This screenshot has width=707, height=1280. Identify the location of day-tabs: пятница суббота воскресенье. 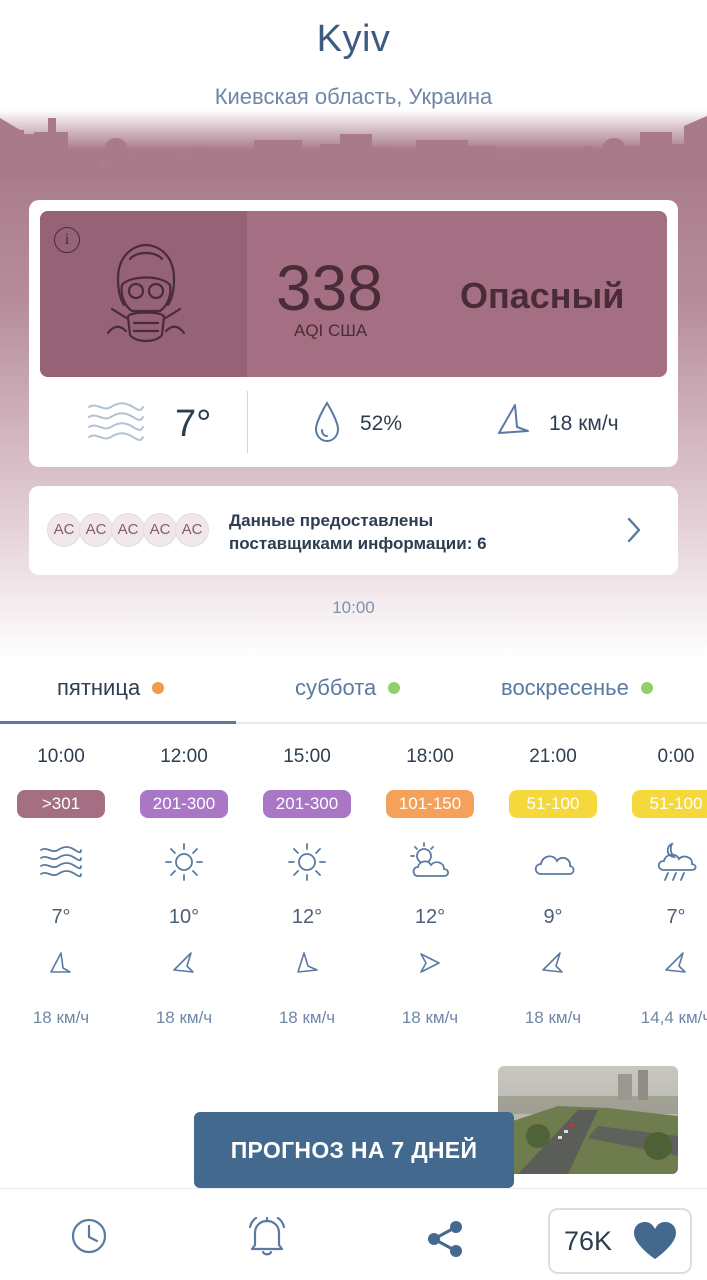
(353, 697).